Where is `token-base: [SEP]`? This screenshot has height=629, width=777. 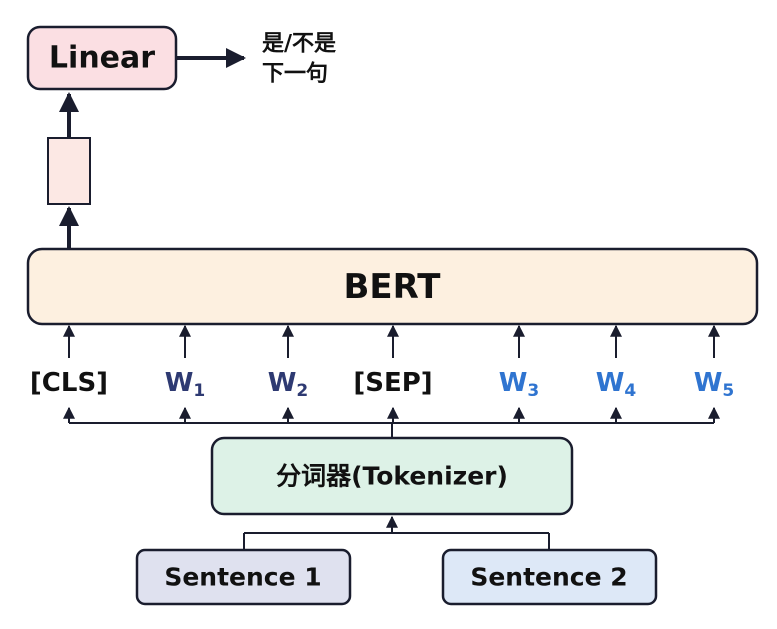
token-base: [SEP] is located at coordinates (392, 383).